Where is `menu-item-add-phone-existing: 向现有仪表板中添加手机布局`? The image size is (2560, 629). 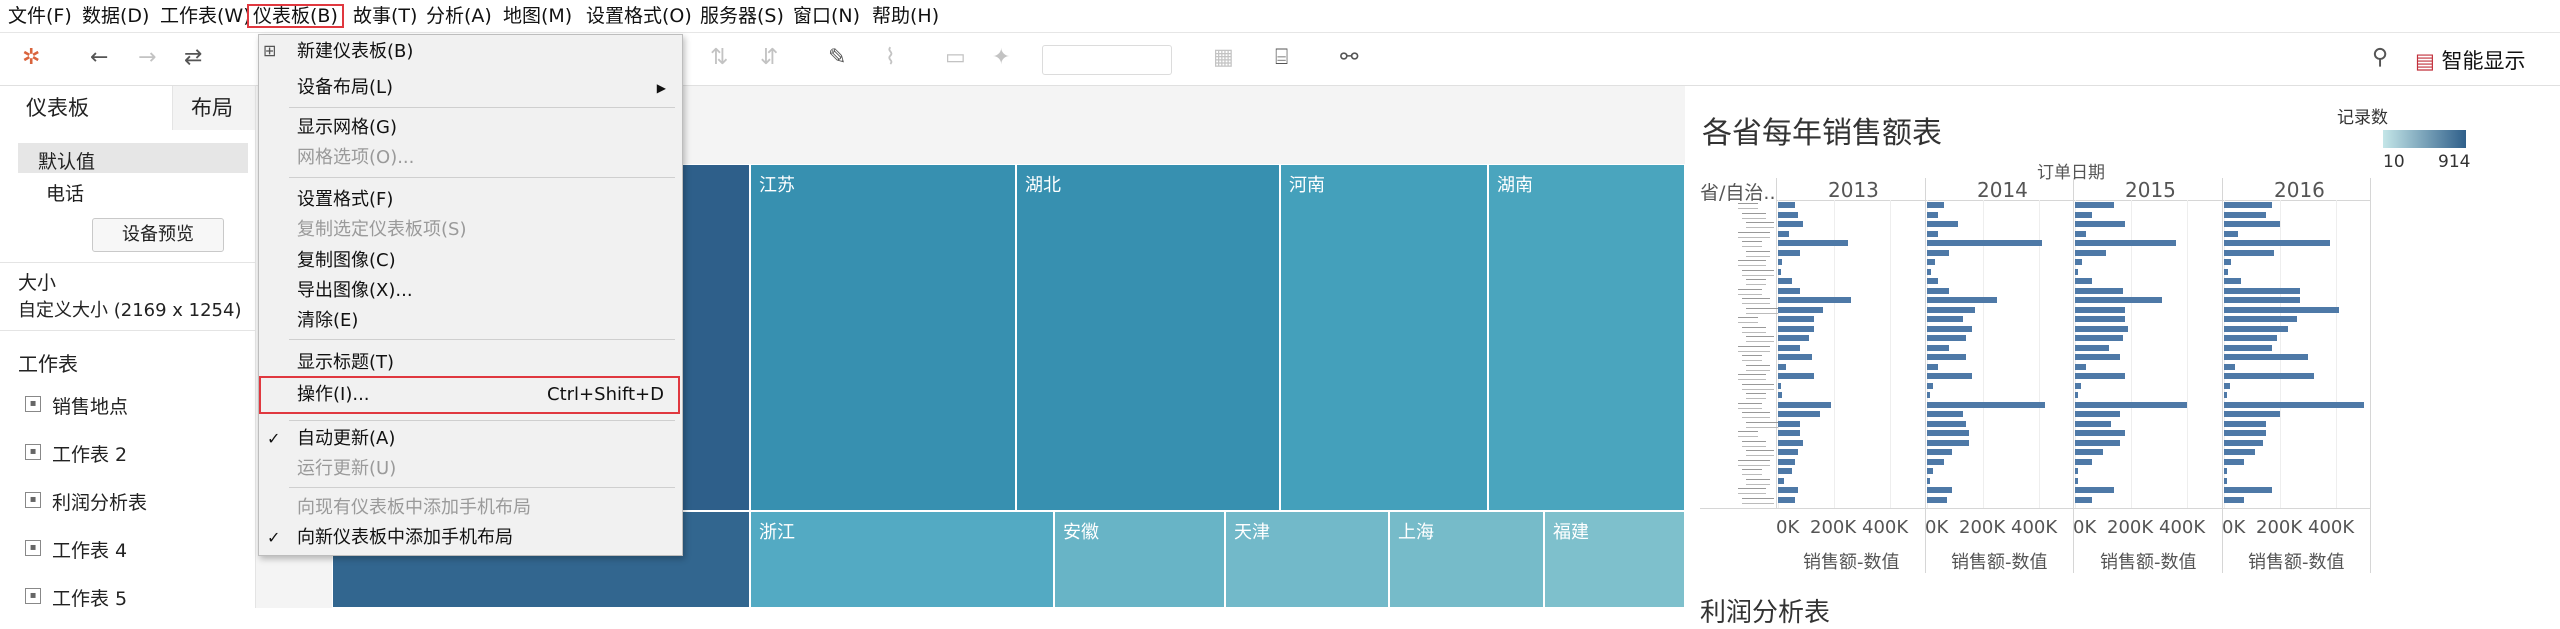
menu-item-add-phone-existing: 向现有仪表板中添加手机布局 is located at coordinates (469, 508).